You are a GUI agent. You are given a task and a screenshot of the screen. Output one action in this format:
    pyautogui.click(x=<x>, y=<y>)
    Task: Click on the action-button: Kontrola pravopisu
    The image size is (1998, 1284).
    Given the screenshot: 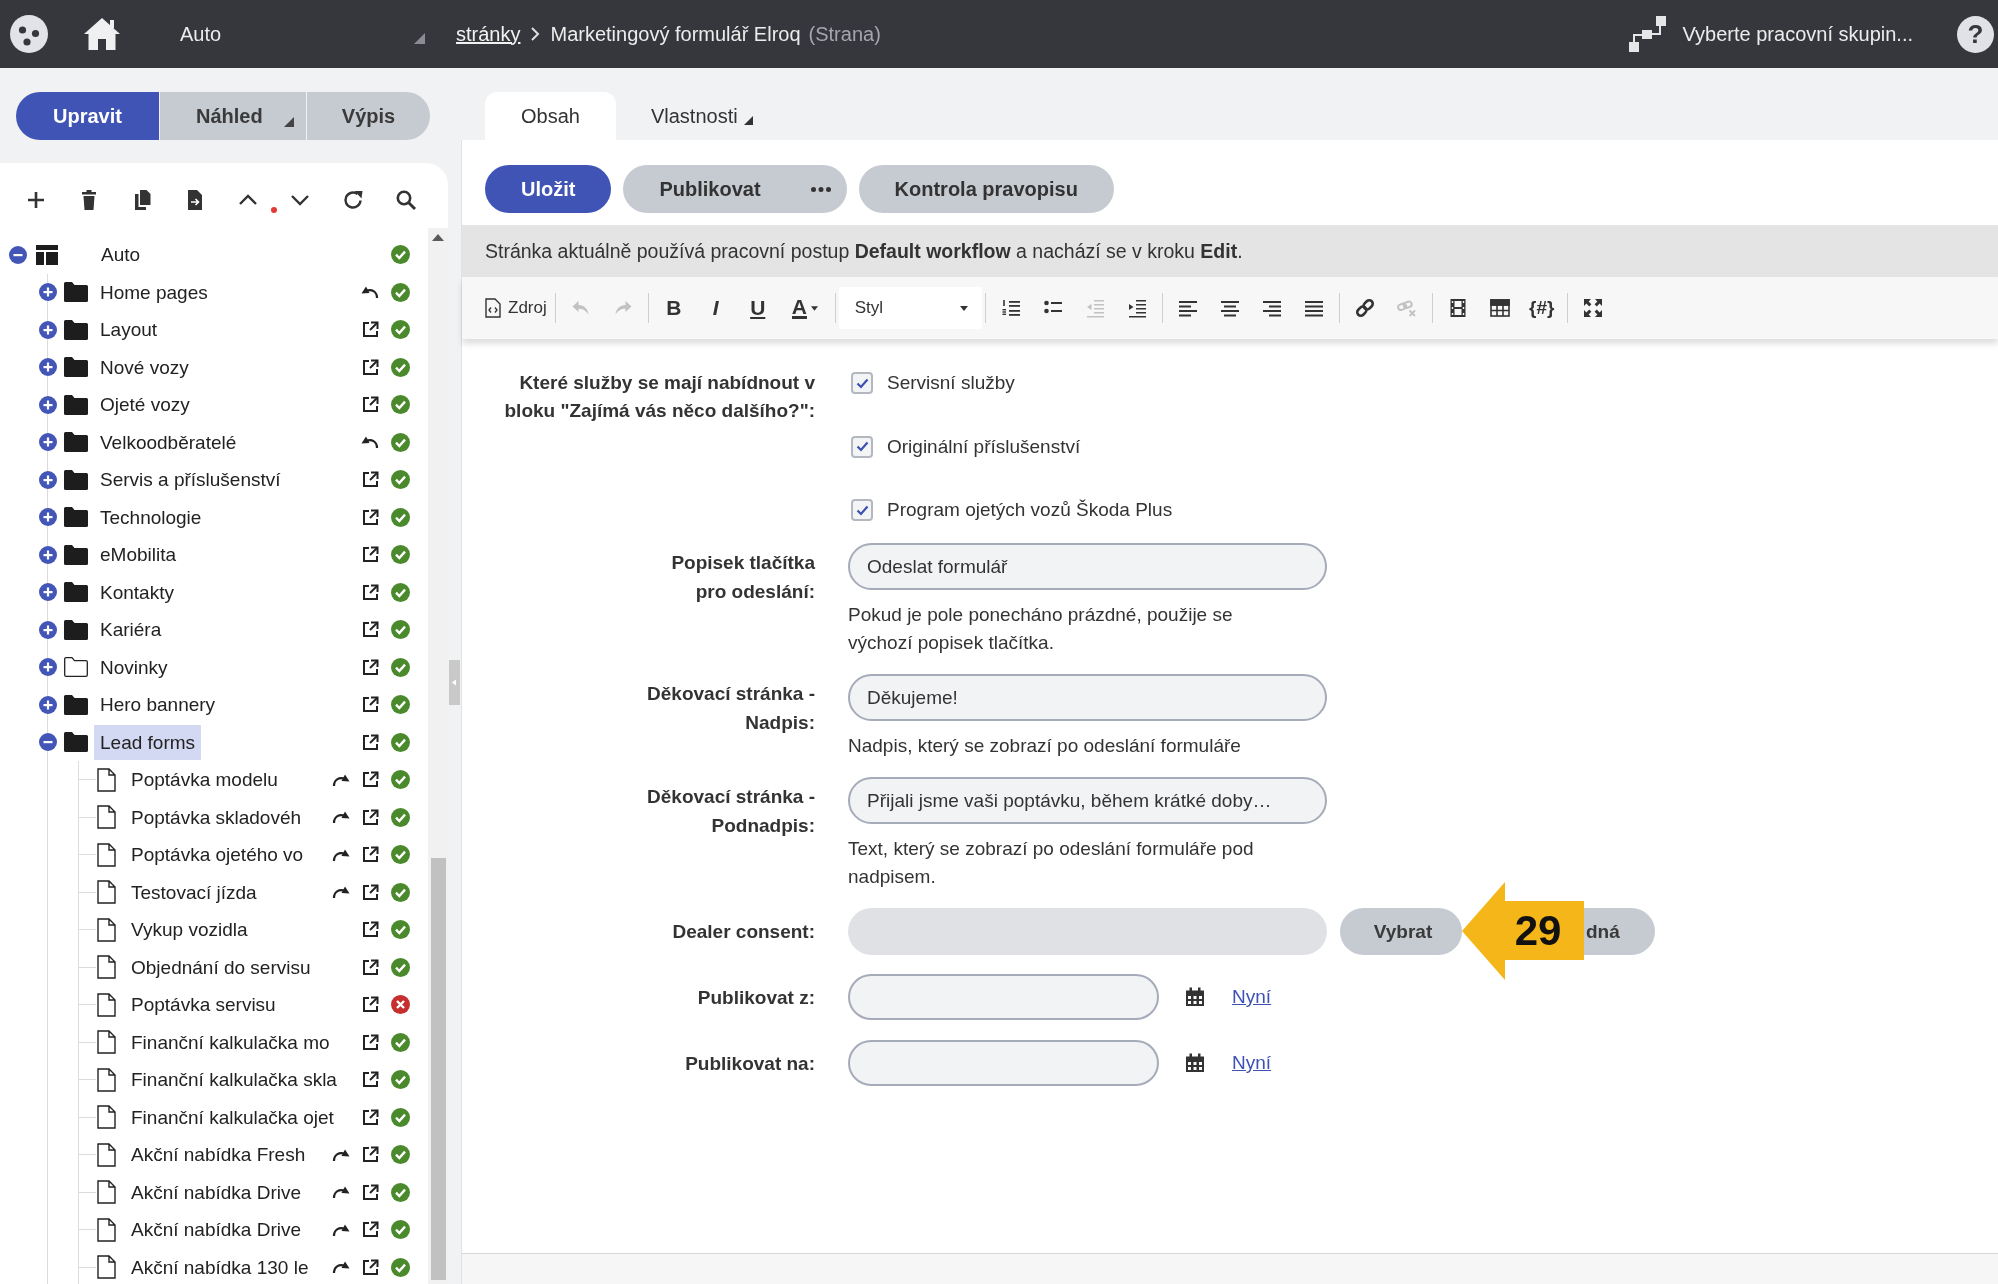 What is the action you would take?
    pyautogui.click(x=986, y=189)
    